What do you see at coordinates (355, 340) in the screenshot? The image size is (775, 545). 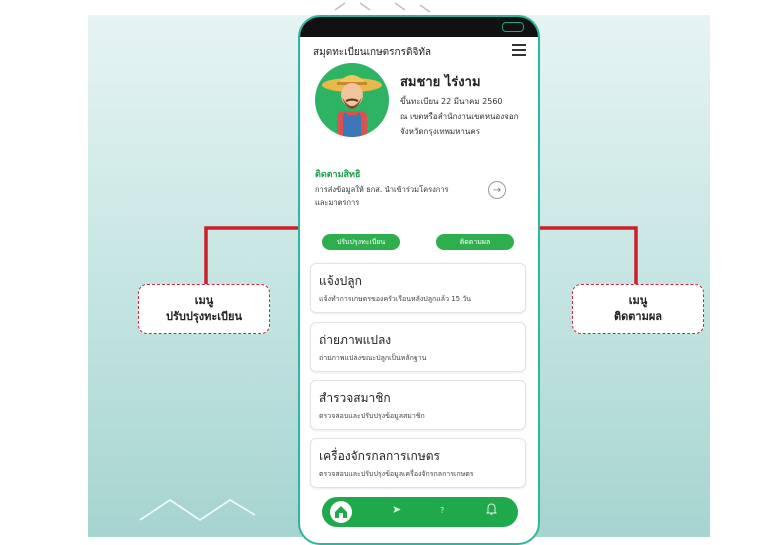 I see `card-title: ถ่ายภาพแปลง` at bounding box center [355, 340].